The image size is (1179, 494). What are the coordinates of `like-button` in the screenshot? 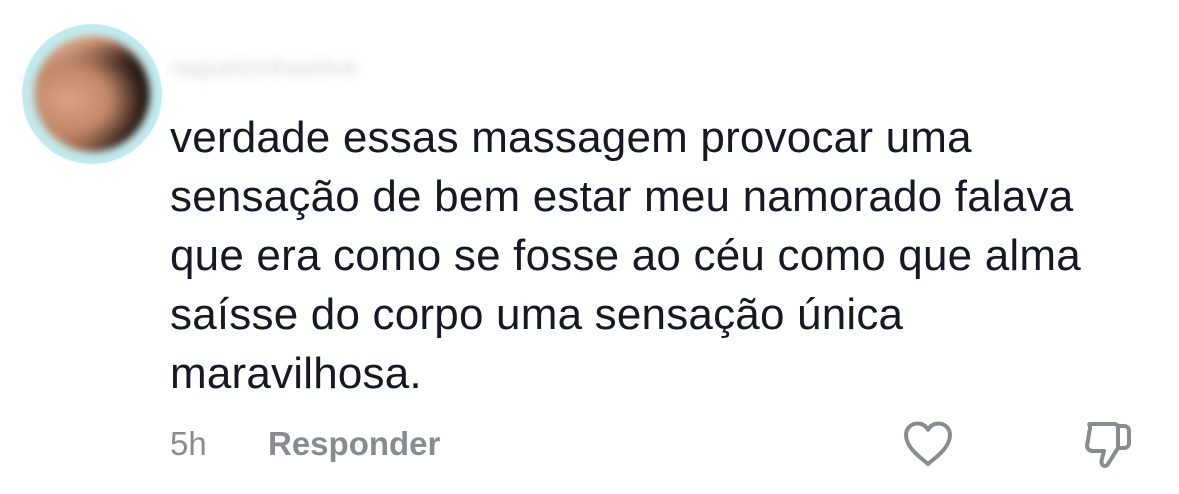 It's located at (928, 444).